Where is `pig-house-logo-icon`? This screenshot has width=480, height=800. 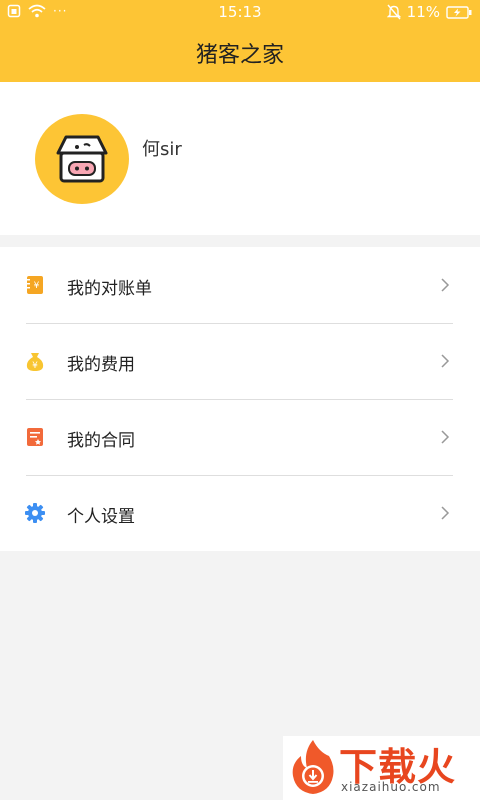 pig-house-logo-icon is located at coordinates (82, 159).